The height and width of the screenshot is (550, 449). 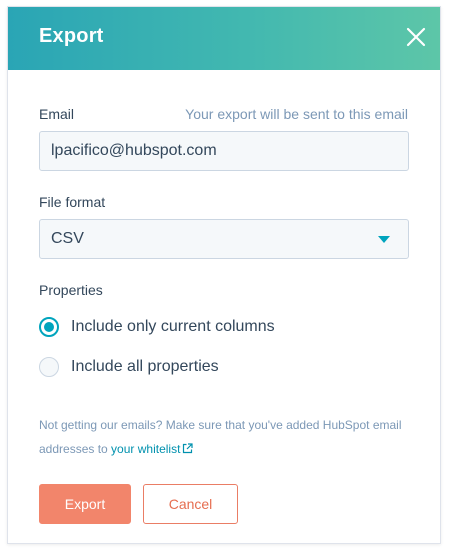 I want to click on file-format-select: CSV, so click(x=224, y=239).